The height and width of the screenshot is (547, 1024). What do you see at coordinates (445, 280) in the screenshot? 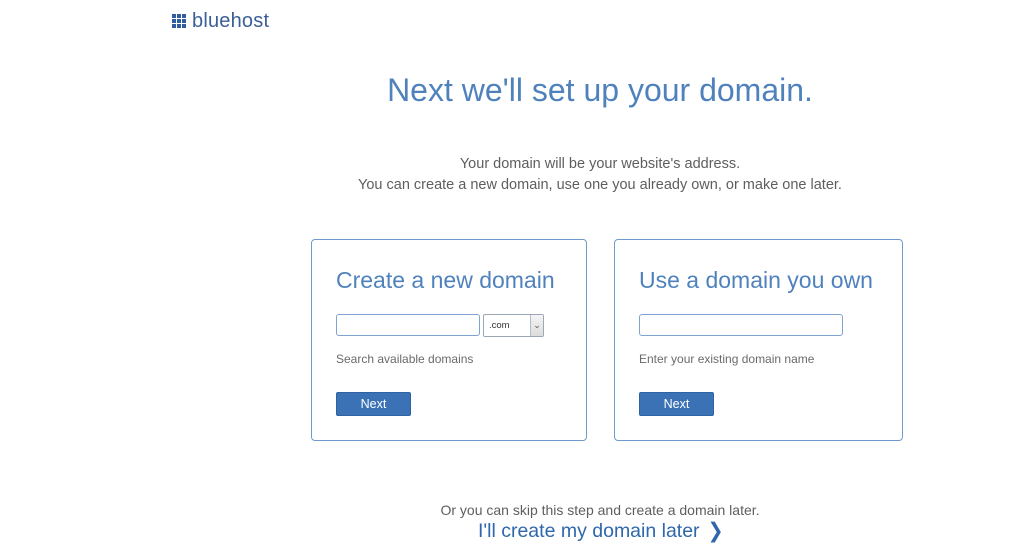
I see `create-domain-title: Create a new domain` at bounding box center [445, 280].